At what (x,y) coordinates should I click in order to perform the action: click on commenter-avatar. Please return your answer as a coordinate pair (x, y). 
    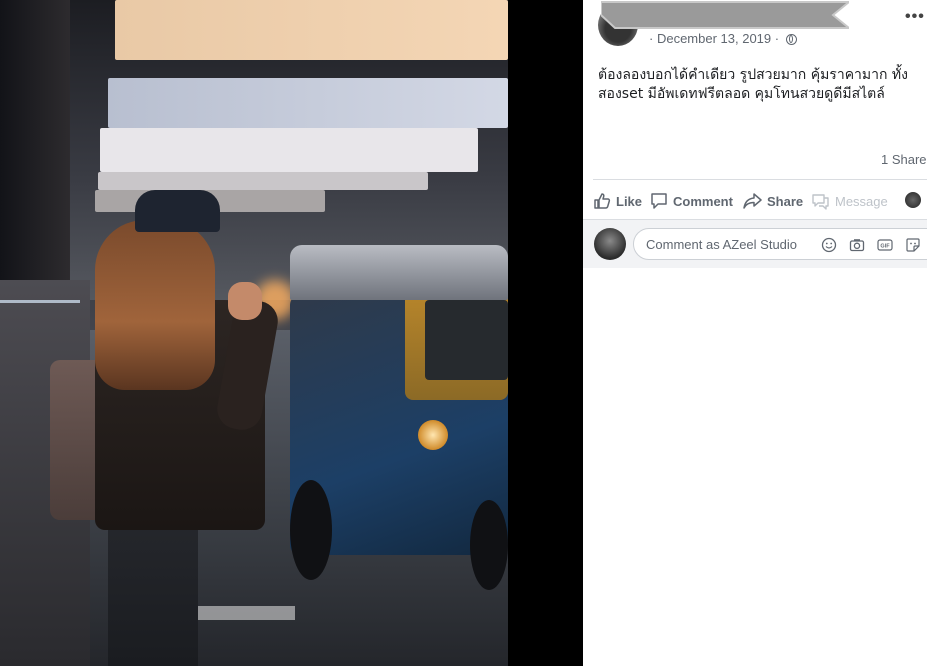
    Looking at the image, I should click on (610, 244).